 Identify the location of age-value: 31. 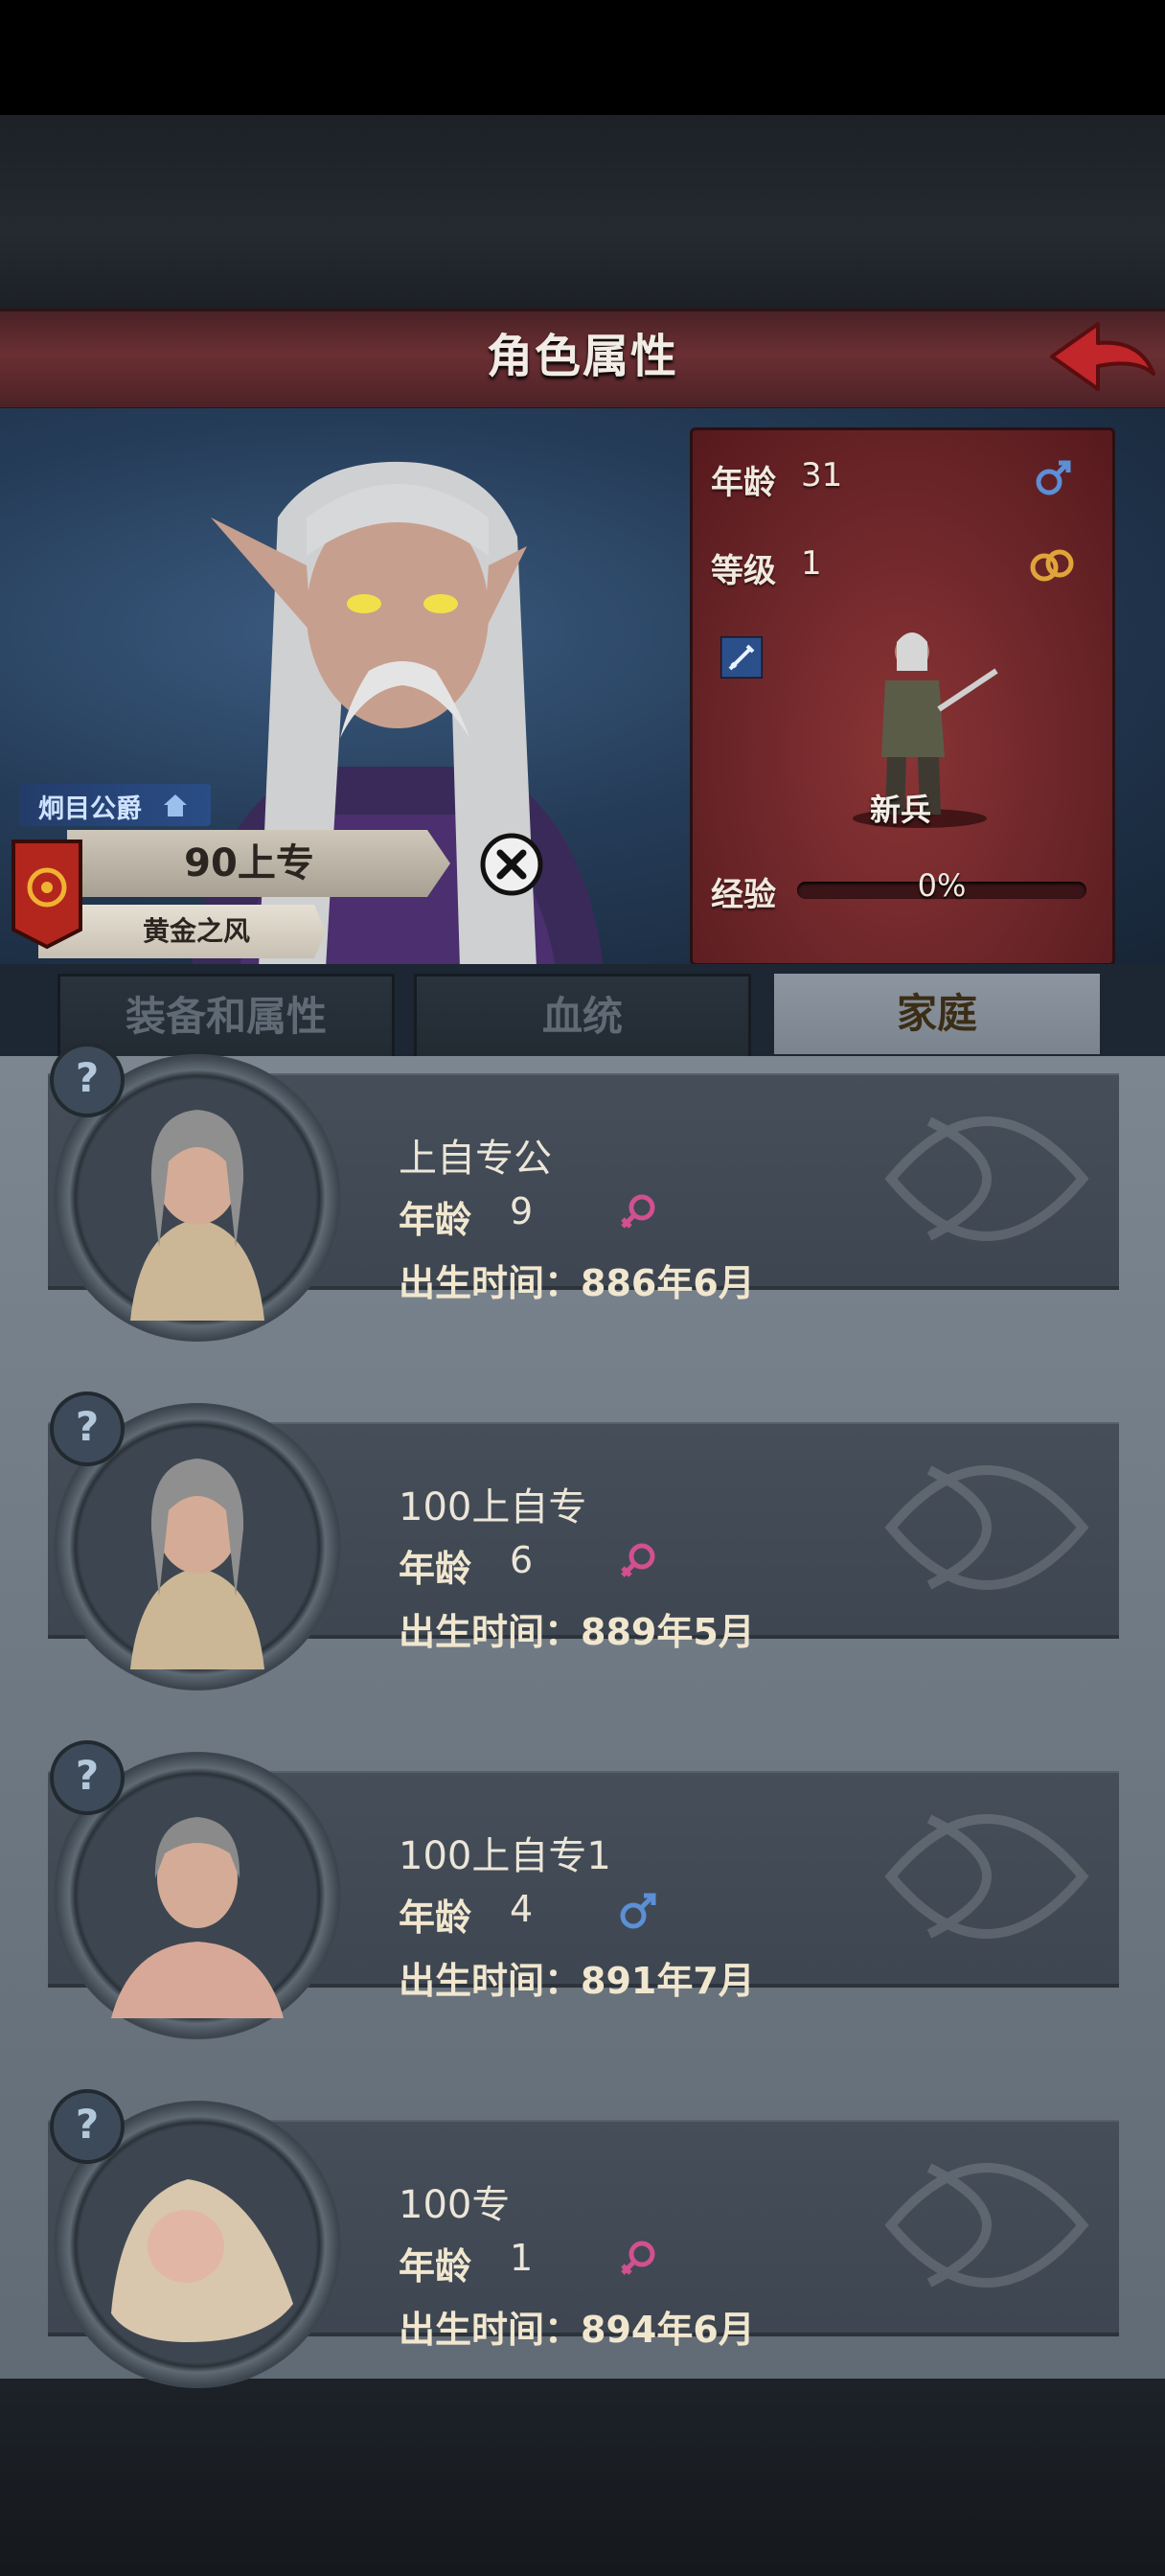
(822, 475).